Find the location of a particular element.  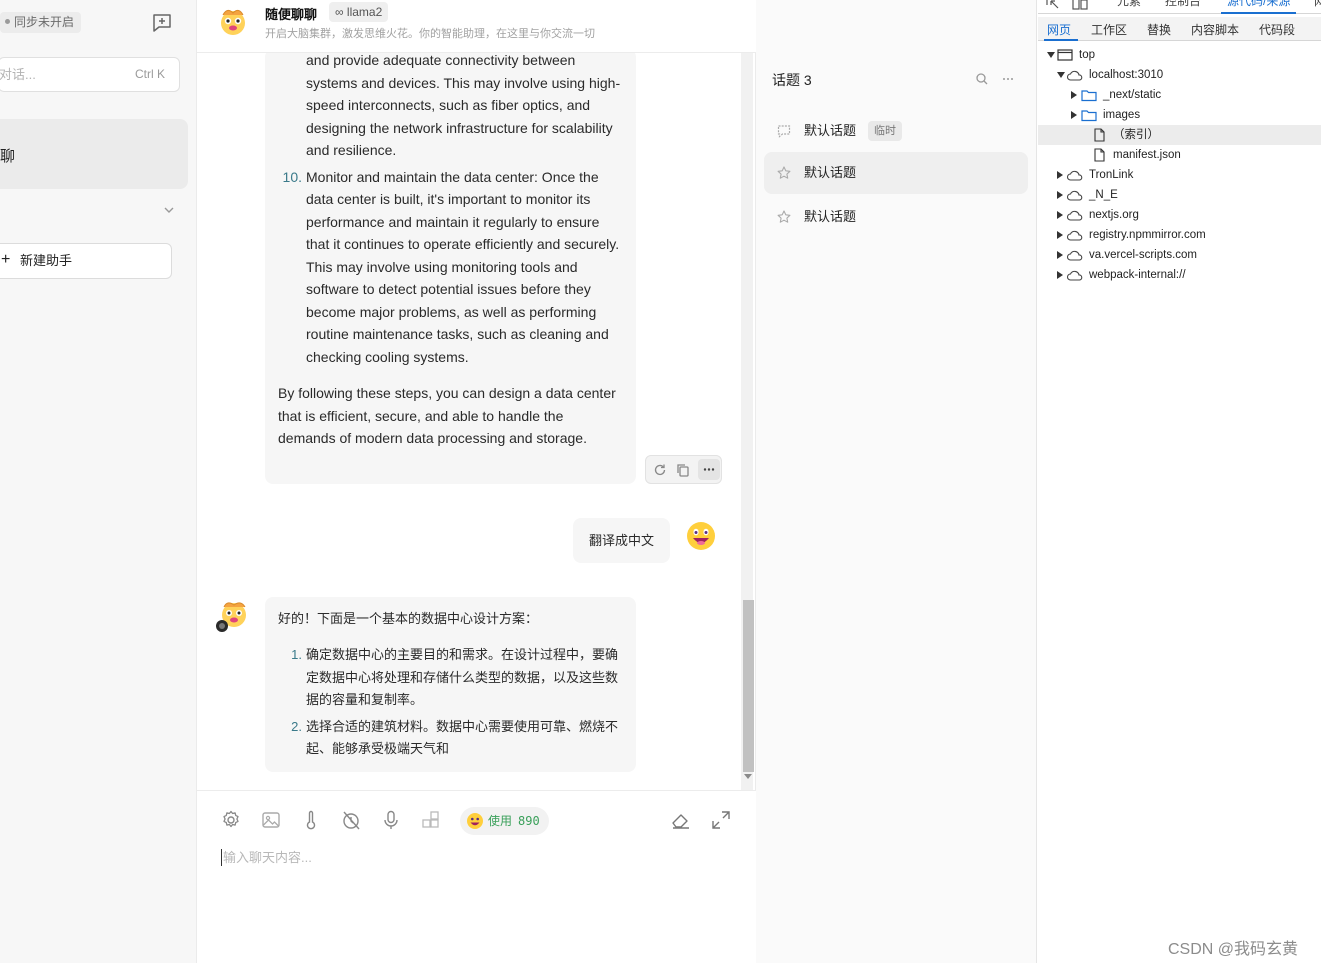

regenerate-icon is located at coordinates (660, 470).